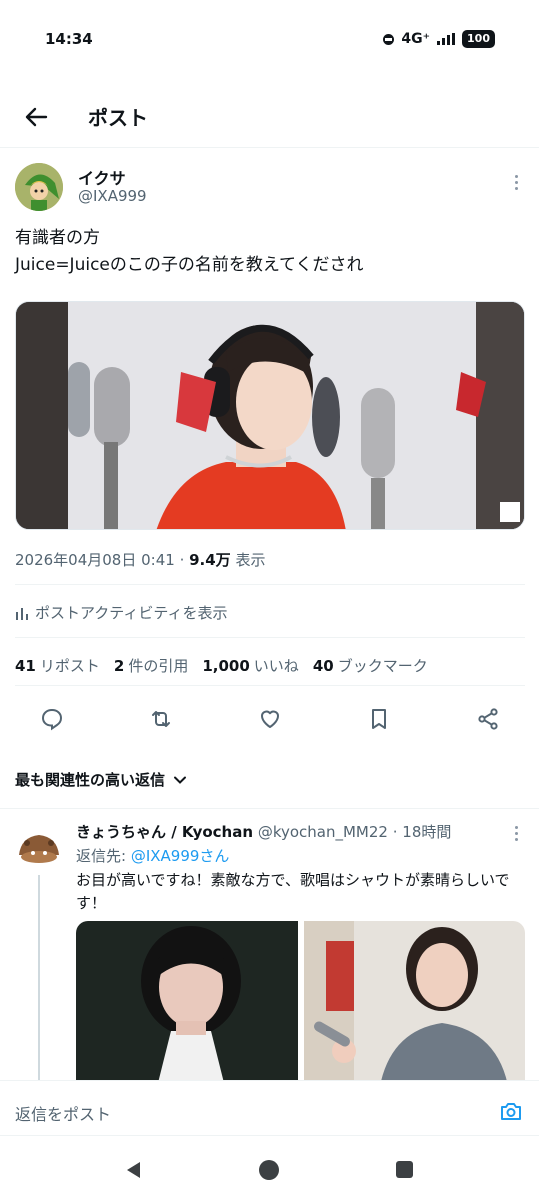  I want to click on post-activity-label: ポストアクティビティを表示, so click(131, 613).